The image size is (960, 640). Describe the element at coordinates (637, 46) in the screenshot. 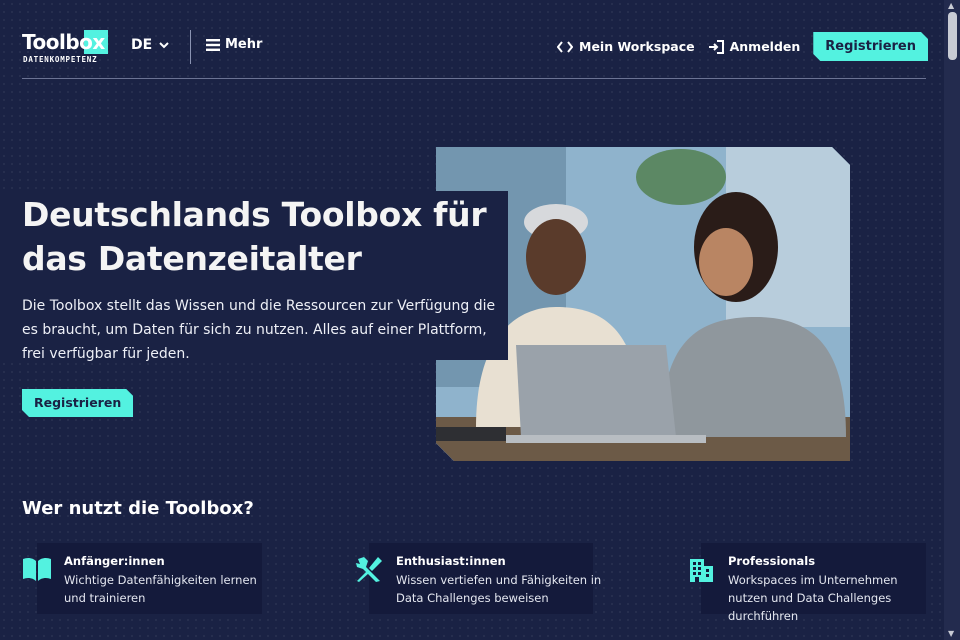

I see `workspace-label: Mein Workspace` at that location.